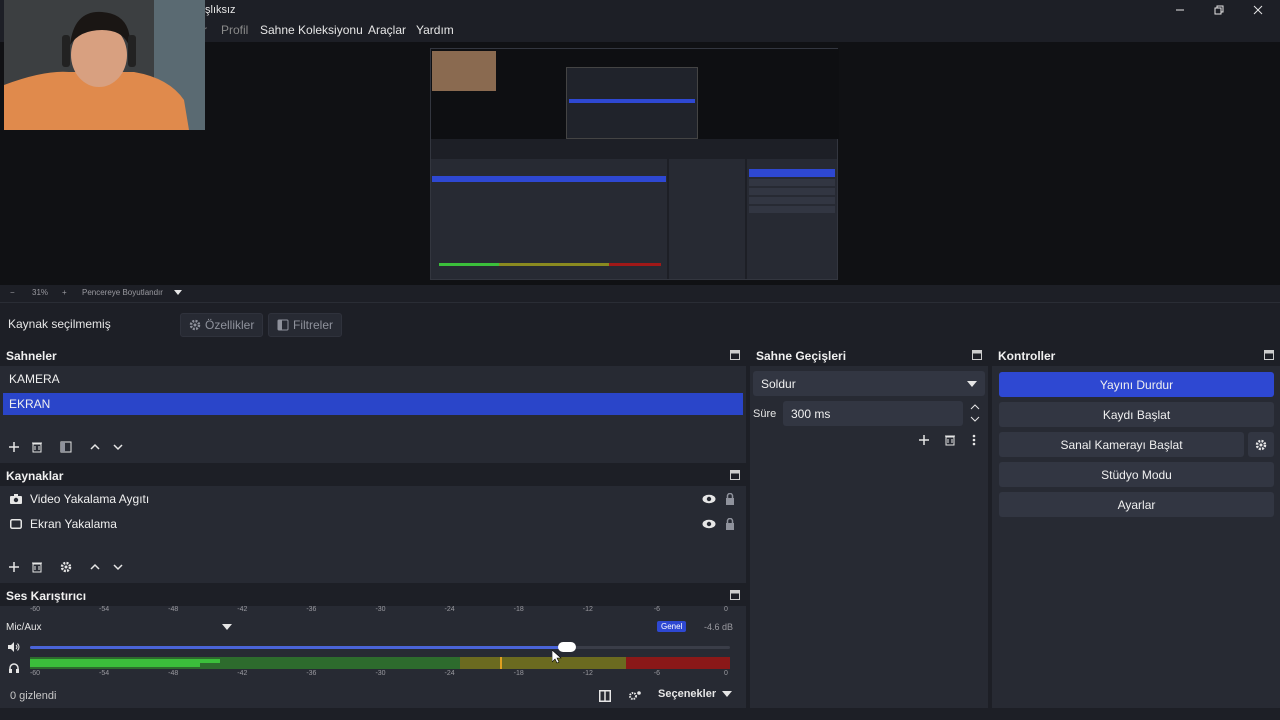 The height and width of the screenshot is (720, 1280). Describe the element at coordinates (726, 609) in the screenshot. I see `meter-tick-label: 0` at that location.